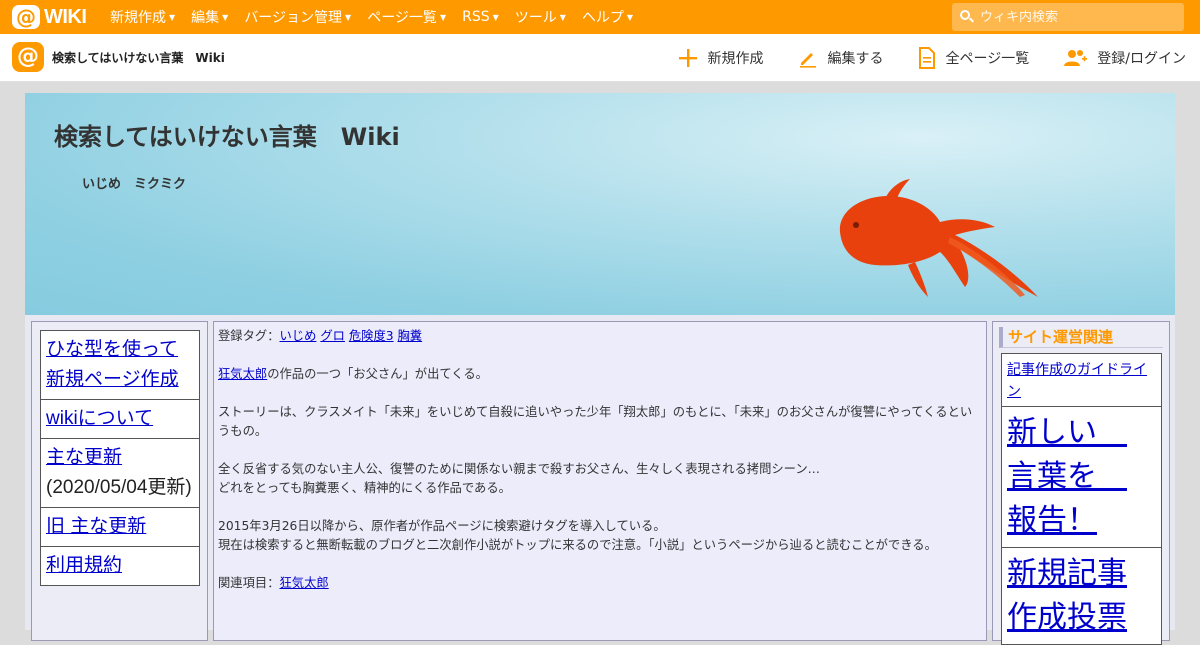 The height and width of the screenshot is (645, 1200). I want to click on left-menu-link: 旧 主な更新, so click(96, 526).